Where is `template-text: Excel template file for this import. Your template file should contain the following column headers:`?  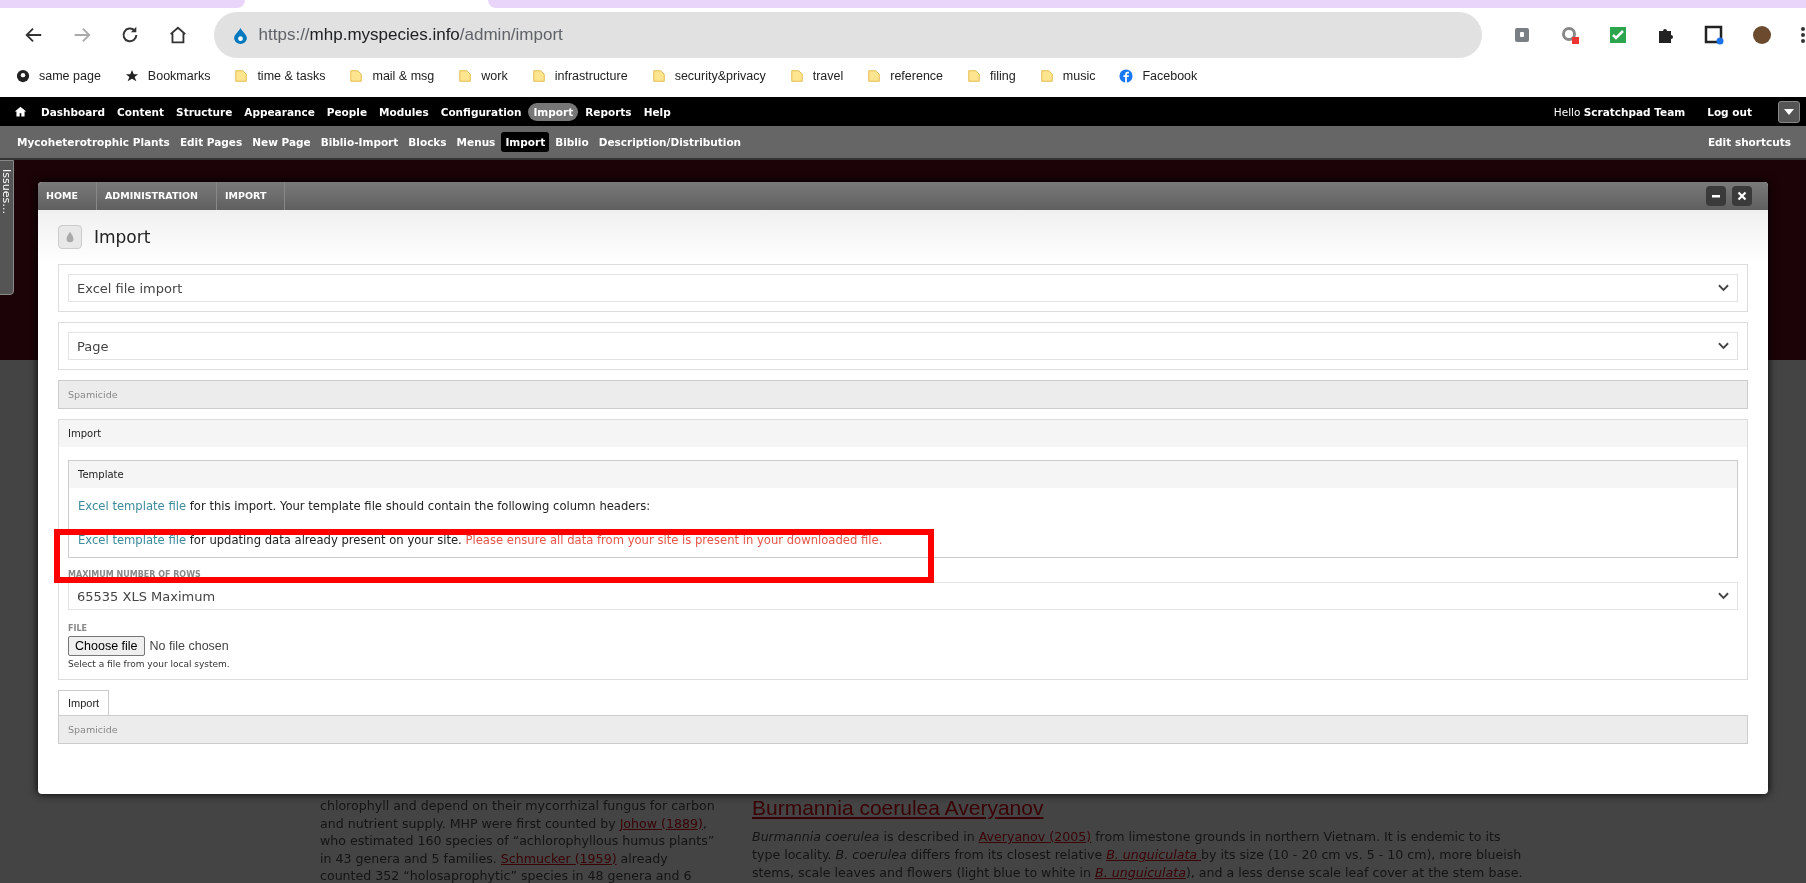 template-text: Excel template file for this import. Your template file should contain the following column headers: is located at coordinates (364, 506).